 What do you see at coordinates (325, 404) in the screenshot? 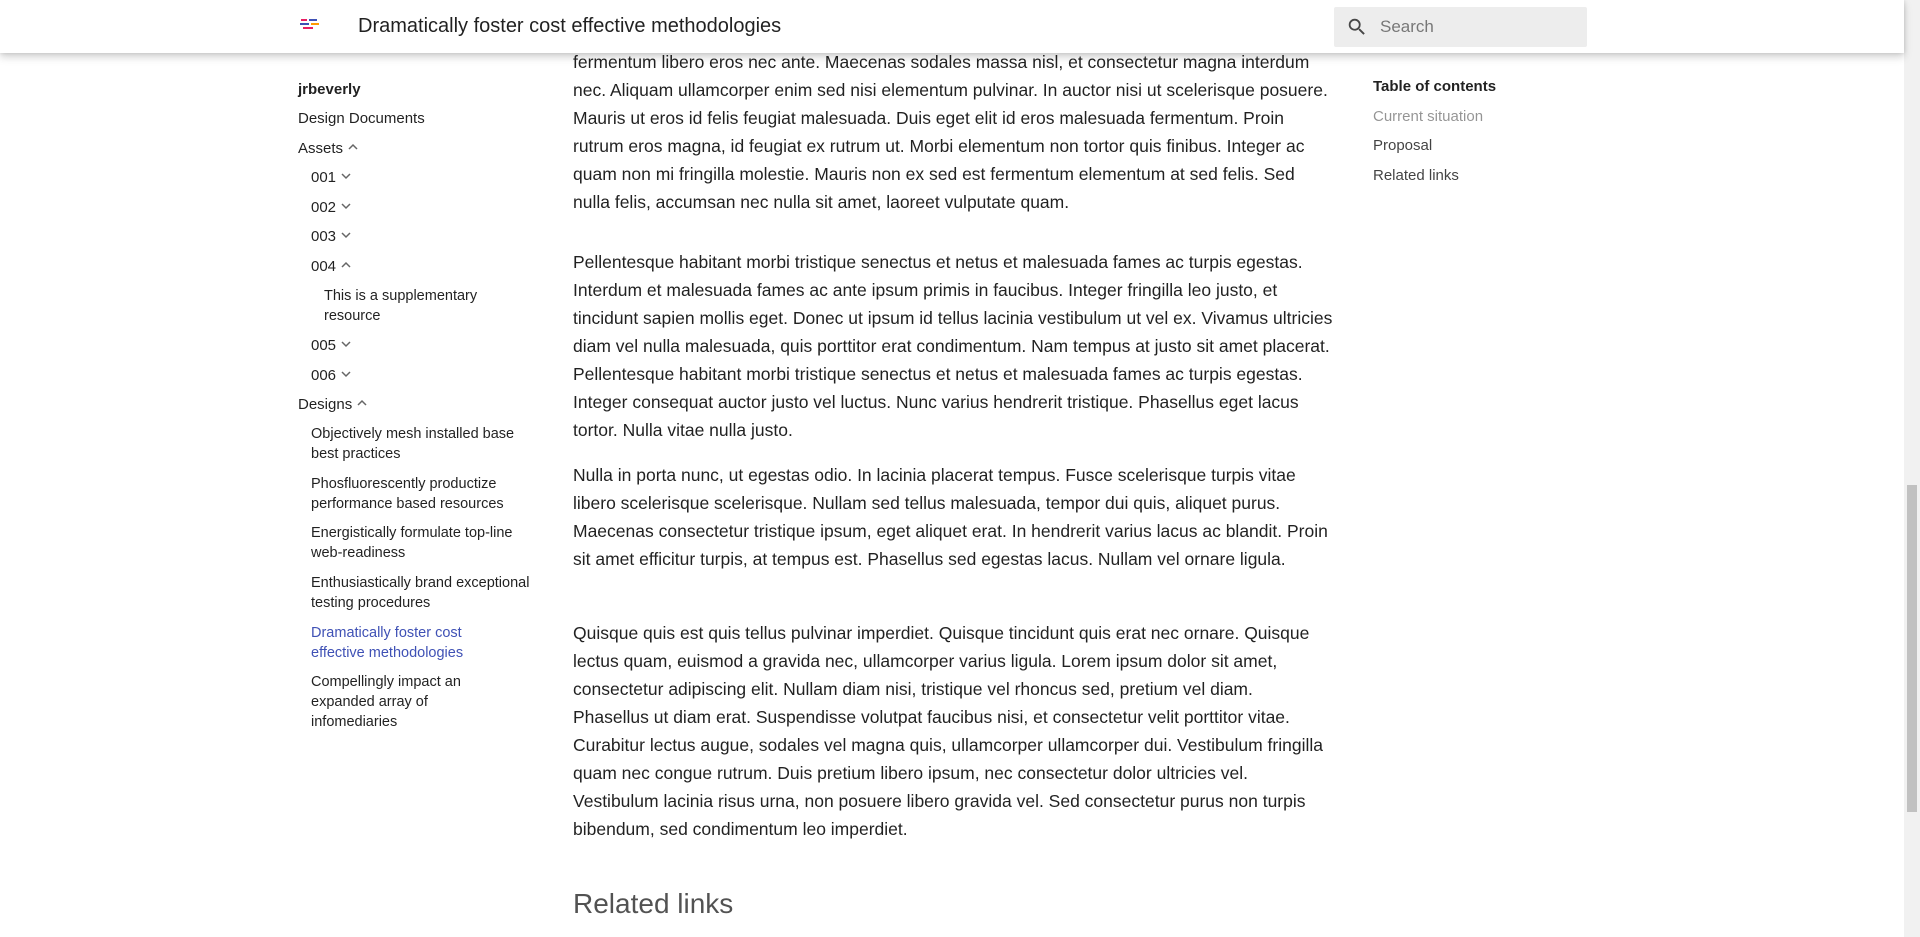
I see `nav-item-label: Designs` at bounding box center [325, 404].